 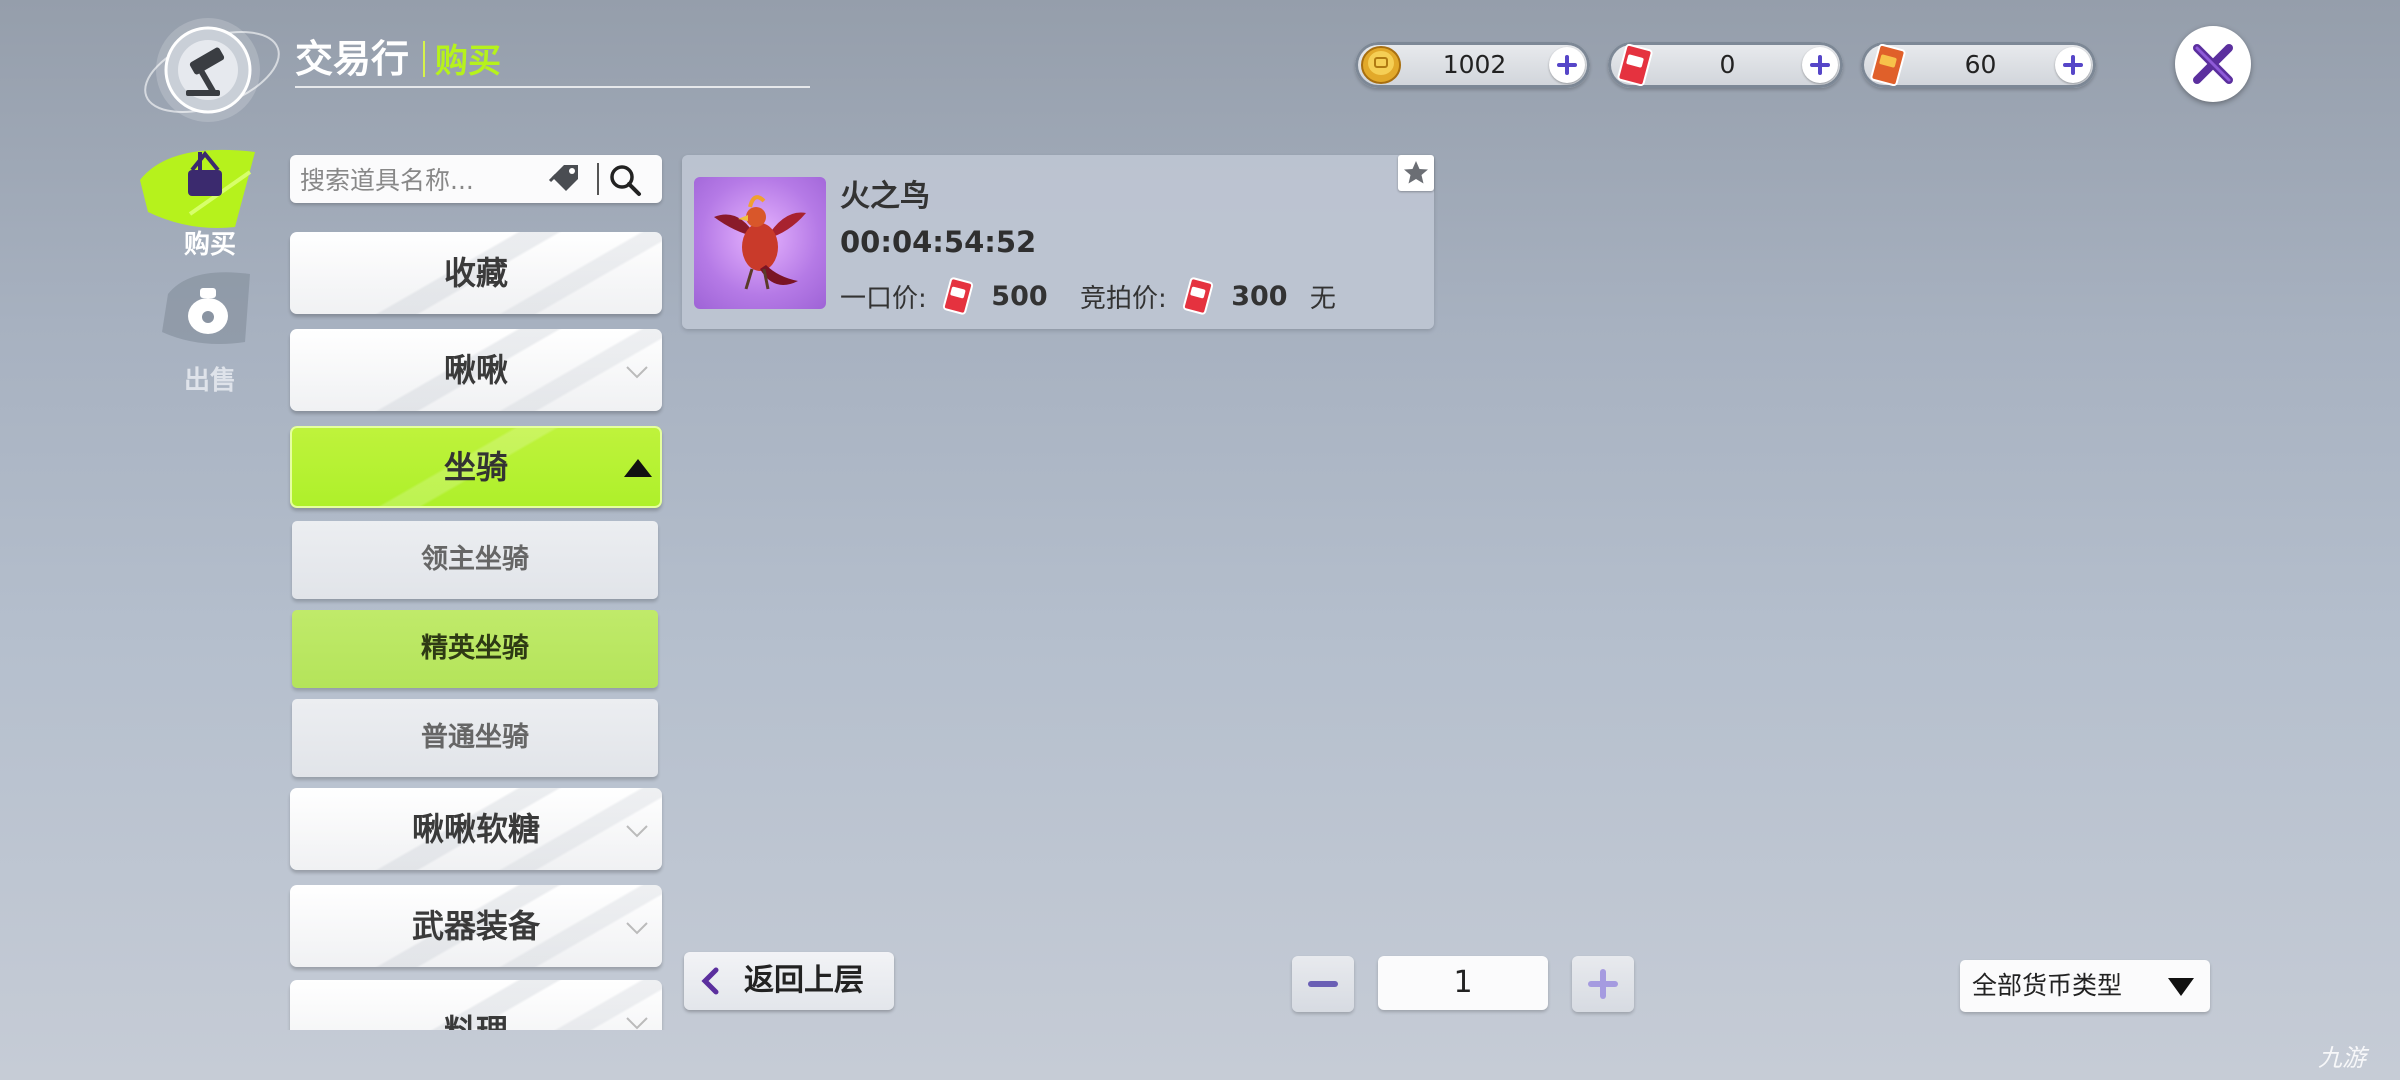 I want to click on currency-orange-ticket: 60, so click(x=1978, y=65).